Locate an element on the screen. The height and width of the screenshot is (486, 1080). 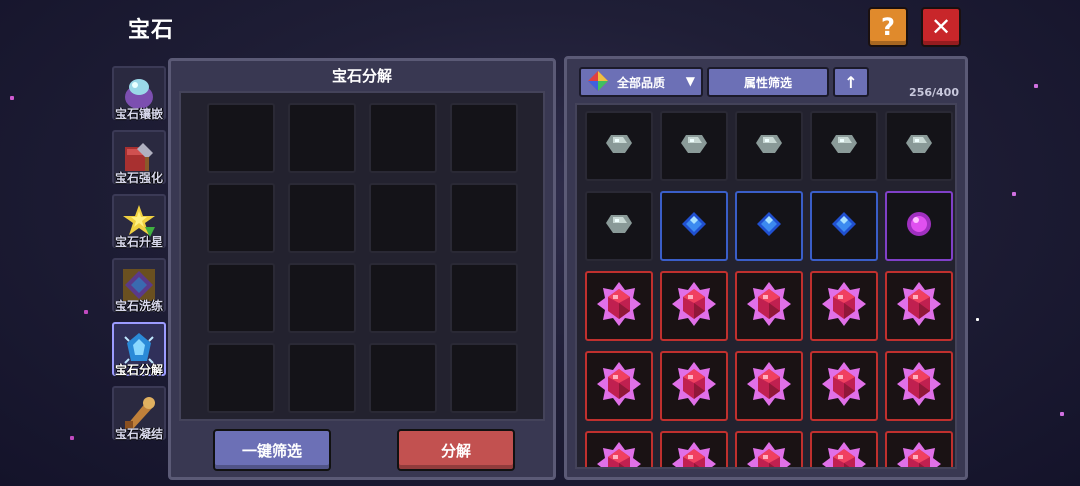
attribute-filter-button: 属性筛选 is located at coordinates (768, 82).